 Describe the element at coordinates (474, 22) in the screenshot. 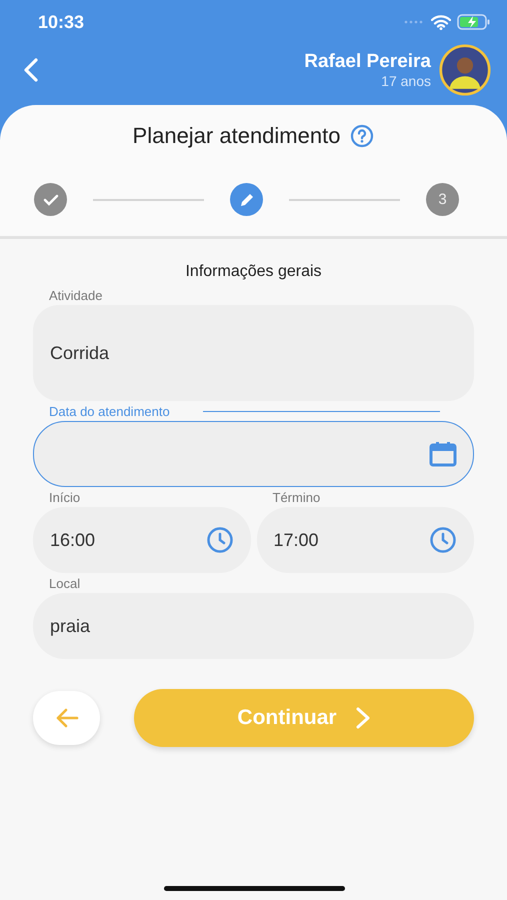

I see `battery-icon` at that location.